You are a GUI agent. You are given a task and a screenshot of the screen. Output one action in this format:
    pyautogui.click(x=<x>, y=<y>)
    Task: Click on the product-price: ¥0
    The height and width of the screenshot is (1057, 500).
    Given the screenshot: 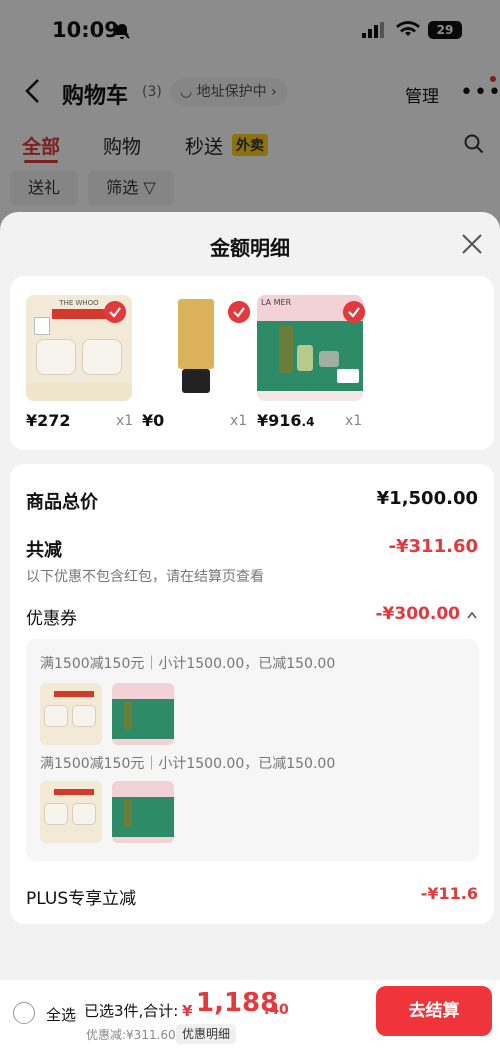 What is the action you would take?
    pyautogui.click(x=153, y=420)
    